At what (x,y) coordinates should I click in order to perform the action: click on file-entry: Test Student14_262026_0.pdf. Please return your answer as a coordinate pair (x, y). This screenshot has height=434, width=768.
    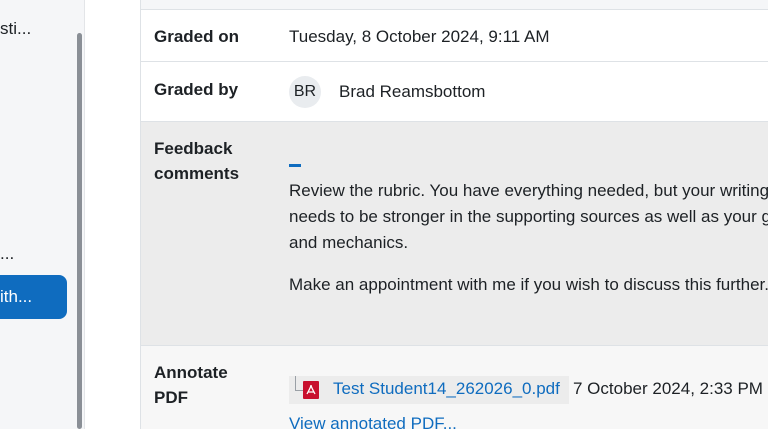
    Looking at the image, I should click on (429, 390).